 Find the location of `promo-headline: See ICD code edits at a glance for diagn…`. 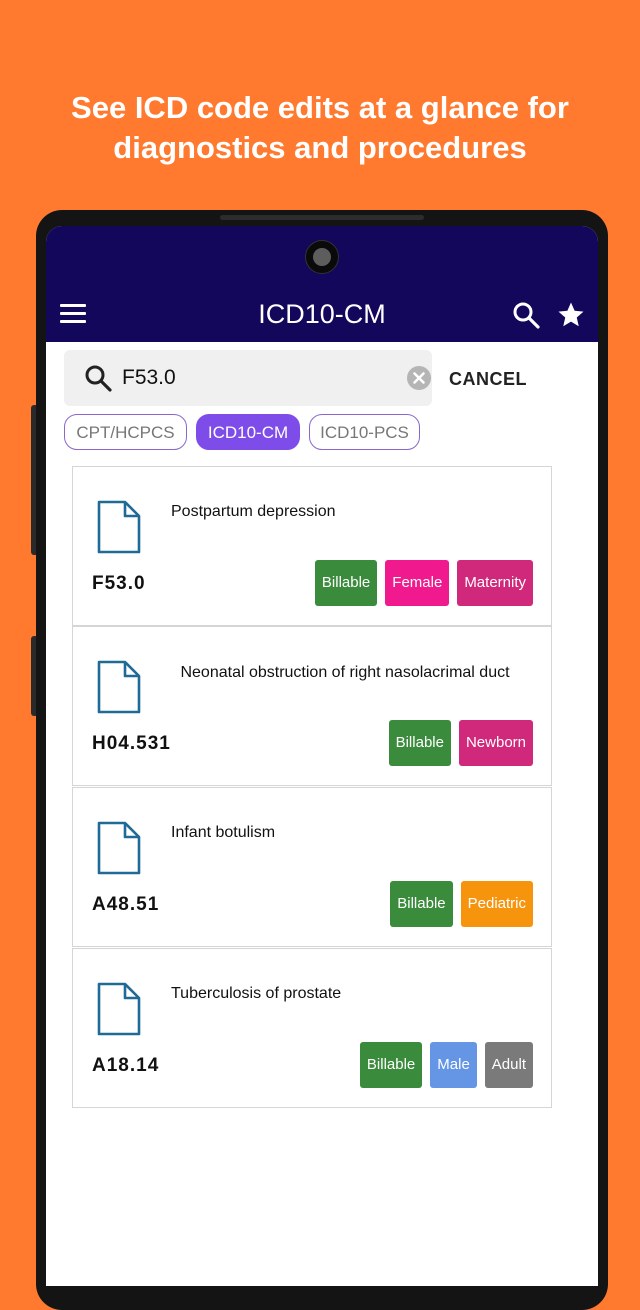

promo-headline: See ICD code edits at a glance for diagn… is located at coordinates (320, 128).